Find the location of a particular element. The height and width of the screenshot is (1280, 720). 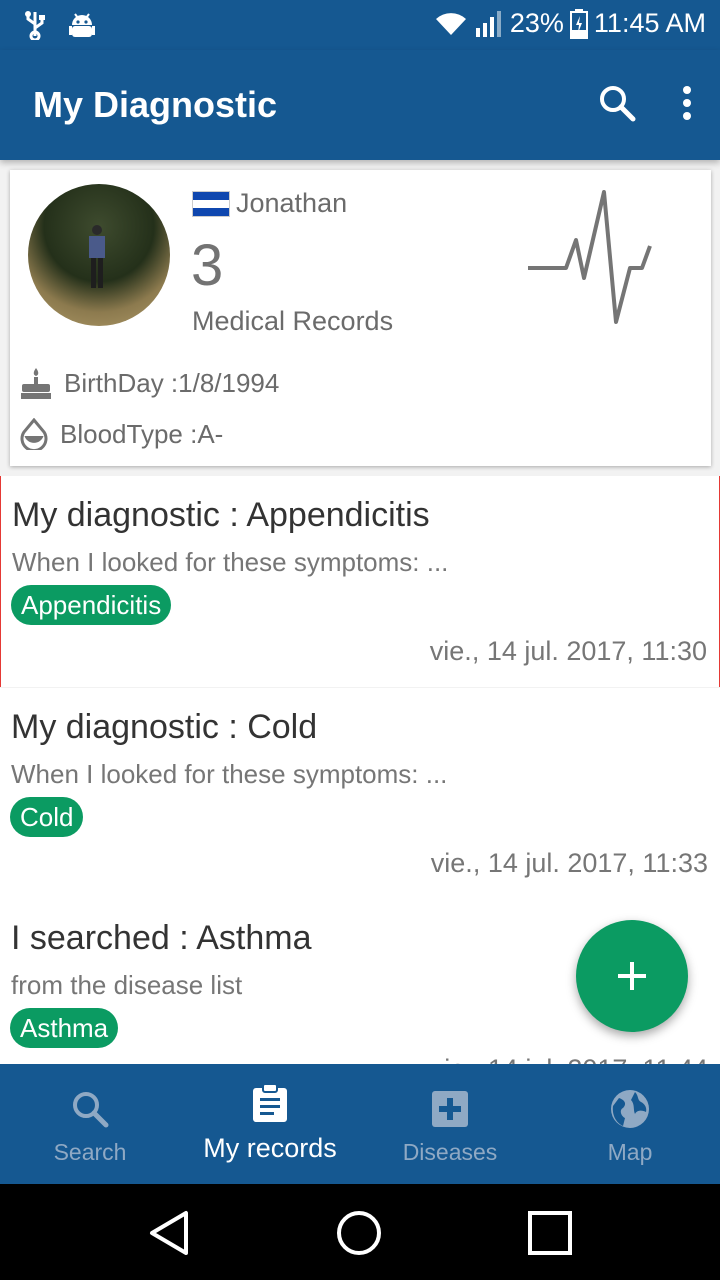

recents-icon is located at coordinates (550, 1233).